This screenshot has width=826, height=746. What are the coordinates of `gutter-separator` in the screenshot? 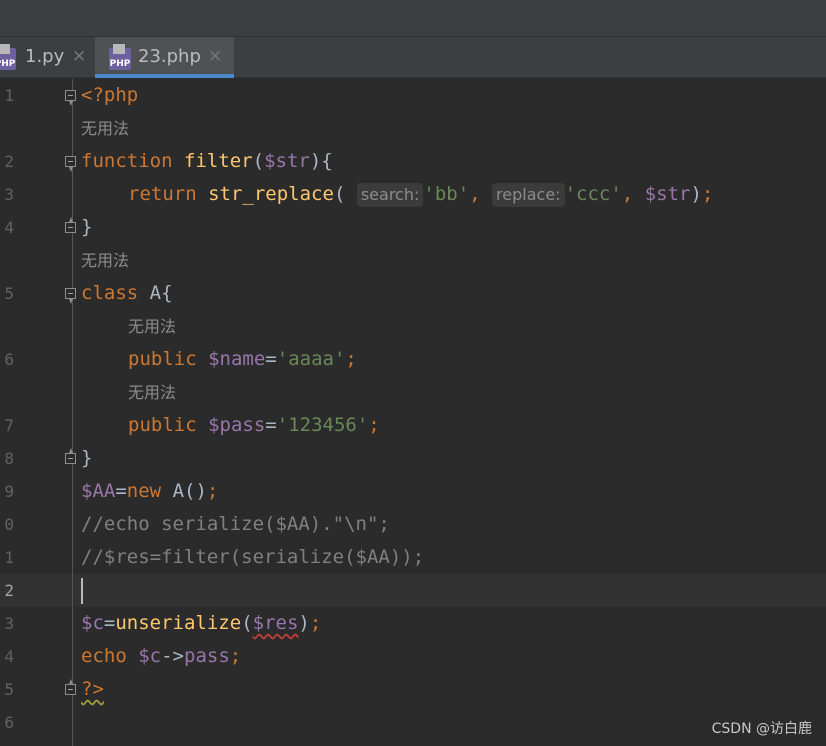 It's located at (72, 412).